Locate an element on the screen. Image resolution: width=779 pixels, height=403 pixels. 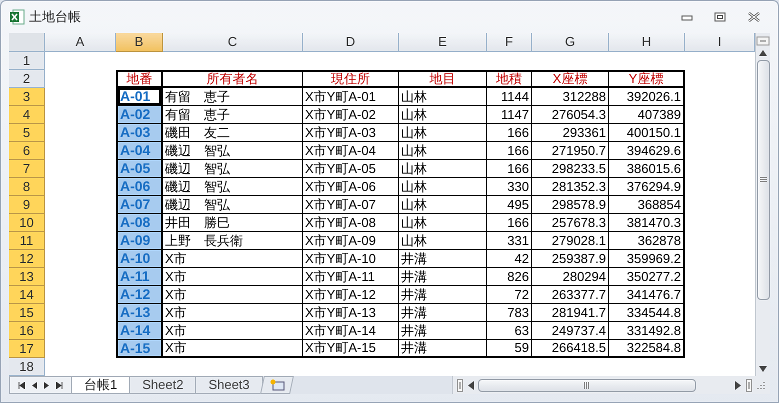
sheet-navigation is located at coordinates (40, 385).